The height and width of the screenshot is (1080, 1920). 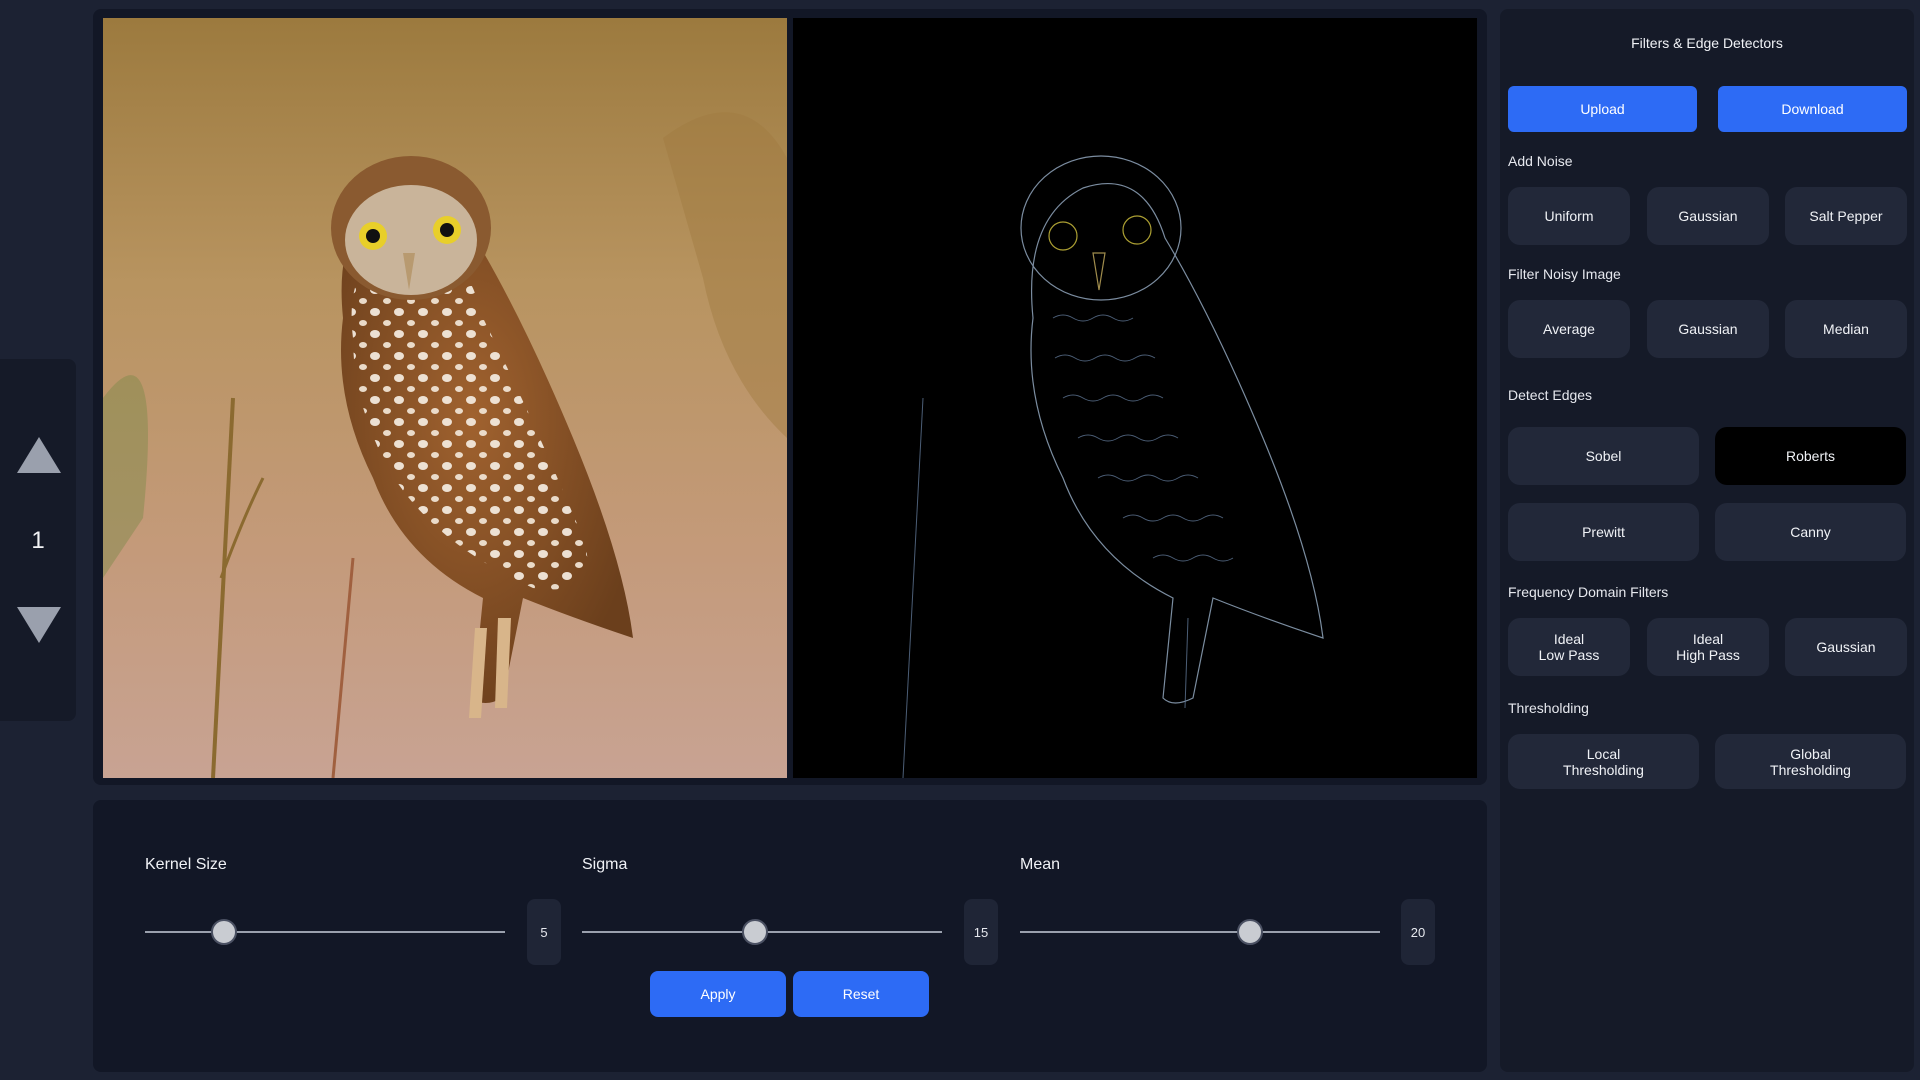 I want to click on sidebar-title: Filters & Edge Detectors, so click(x=1707, y=43).